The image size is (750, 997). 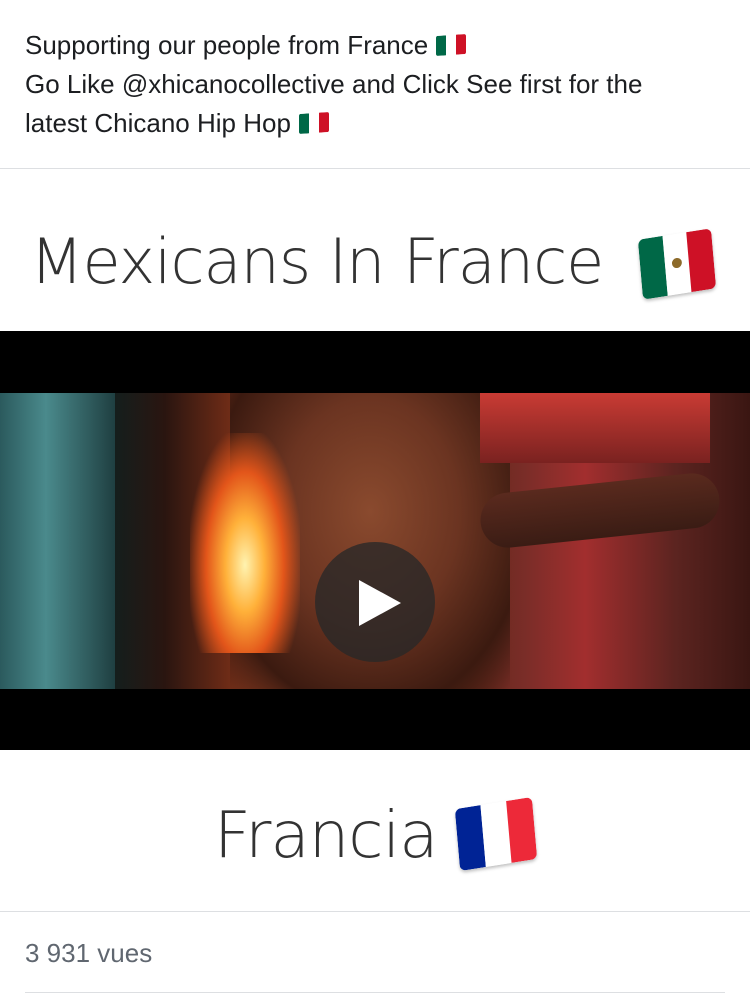 What do you see at coordinates (380, 603) in the screenshot?
I see `play-icon` at bounding box center [380, 603].